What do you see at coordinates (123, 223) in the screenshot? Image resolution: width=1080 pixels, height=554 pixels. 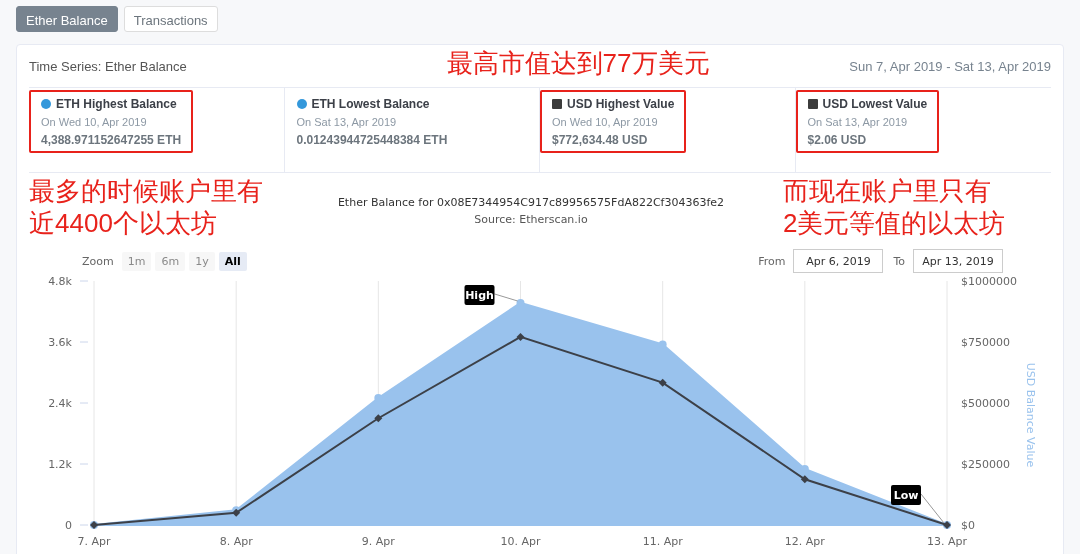 I see `annotation-text: 近4400个以太坊` at bounding box center [123, 223].